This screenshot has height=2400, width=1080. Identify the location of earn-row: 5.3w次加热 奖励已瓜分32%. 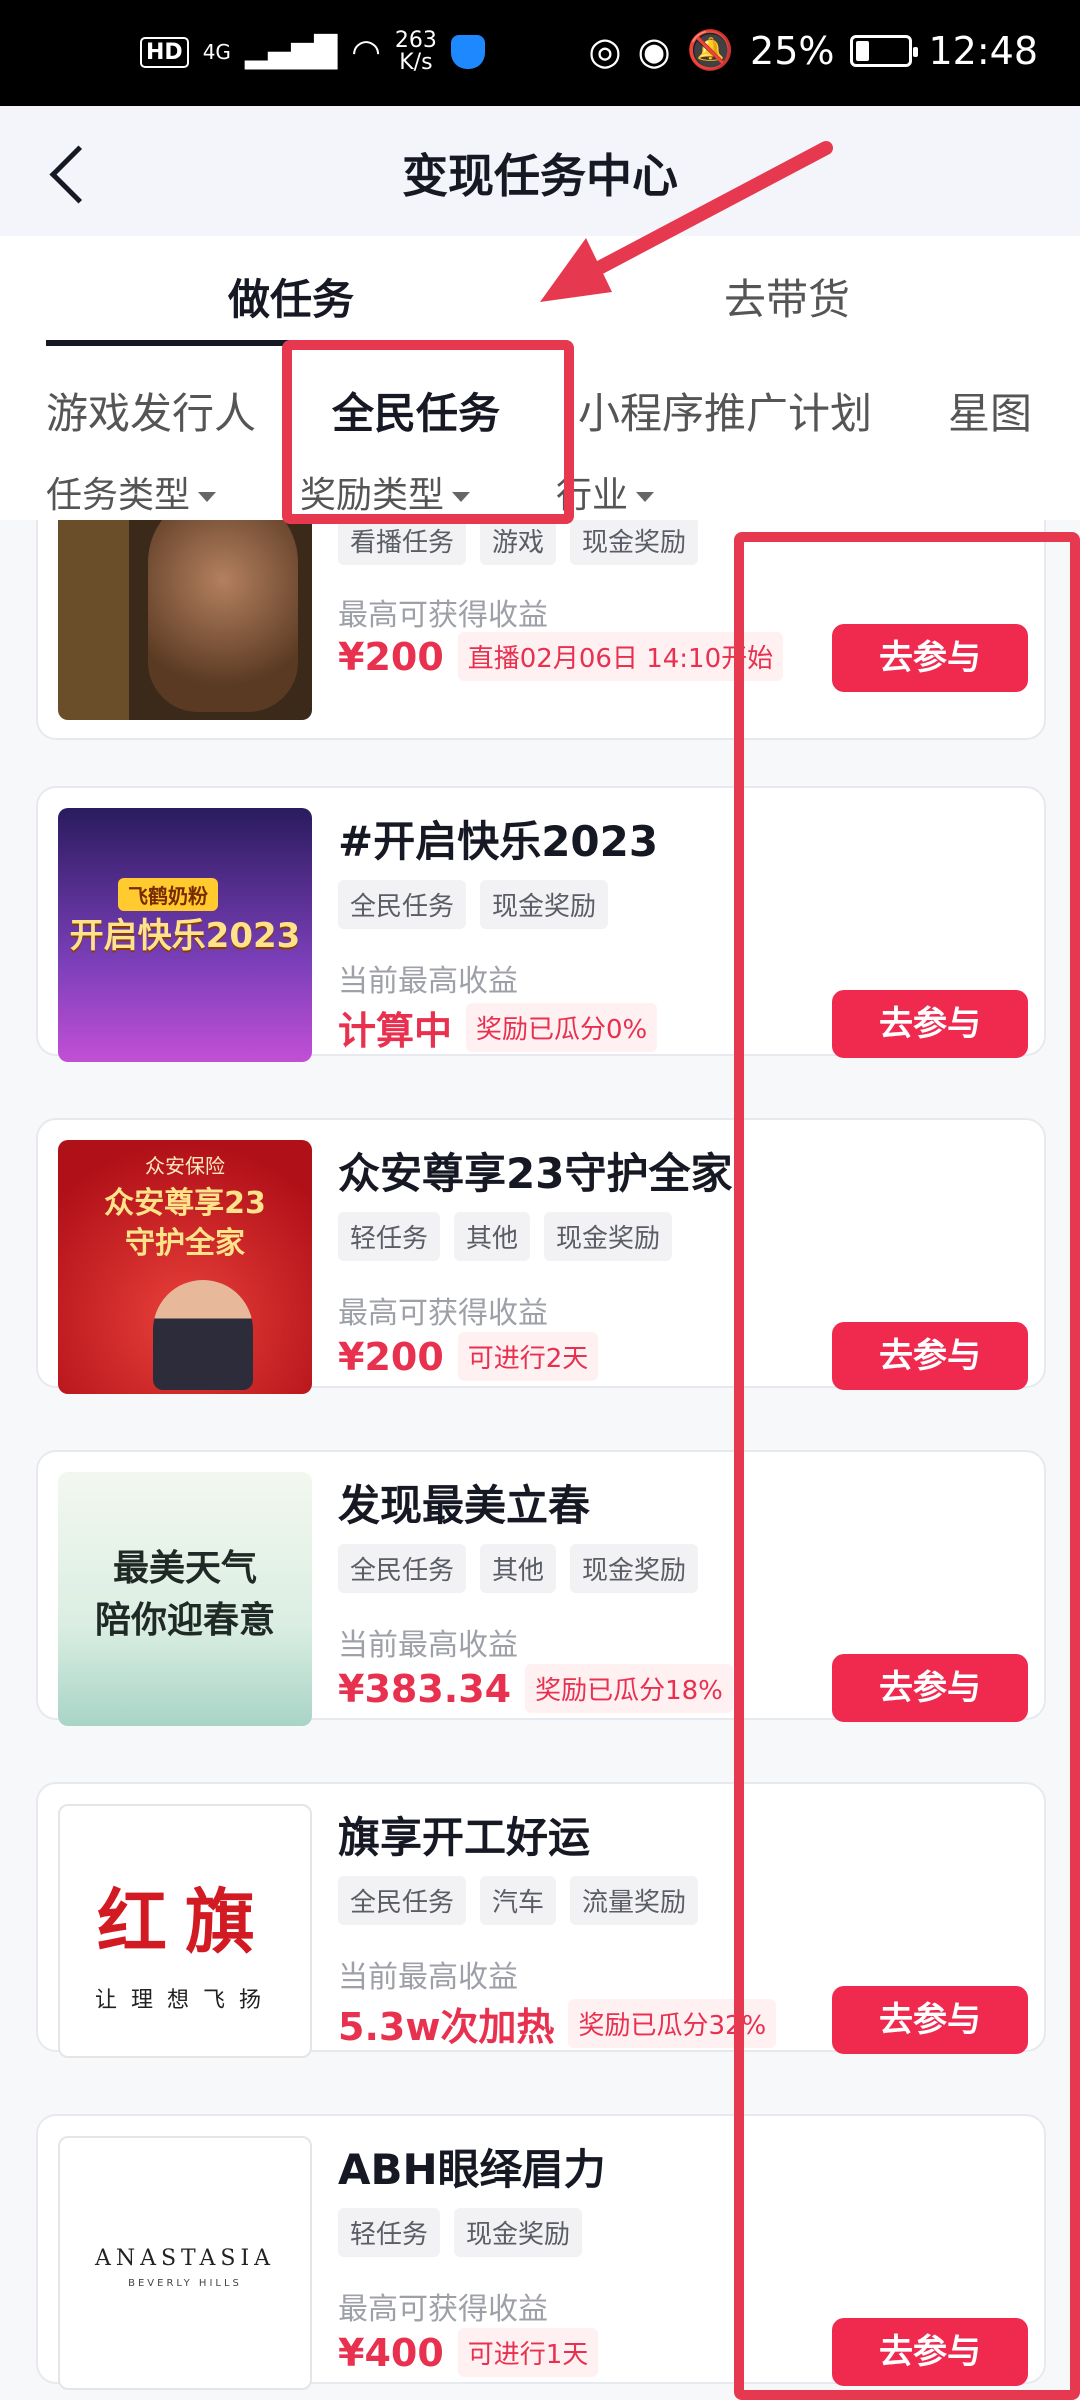
(557, 2023).